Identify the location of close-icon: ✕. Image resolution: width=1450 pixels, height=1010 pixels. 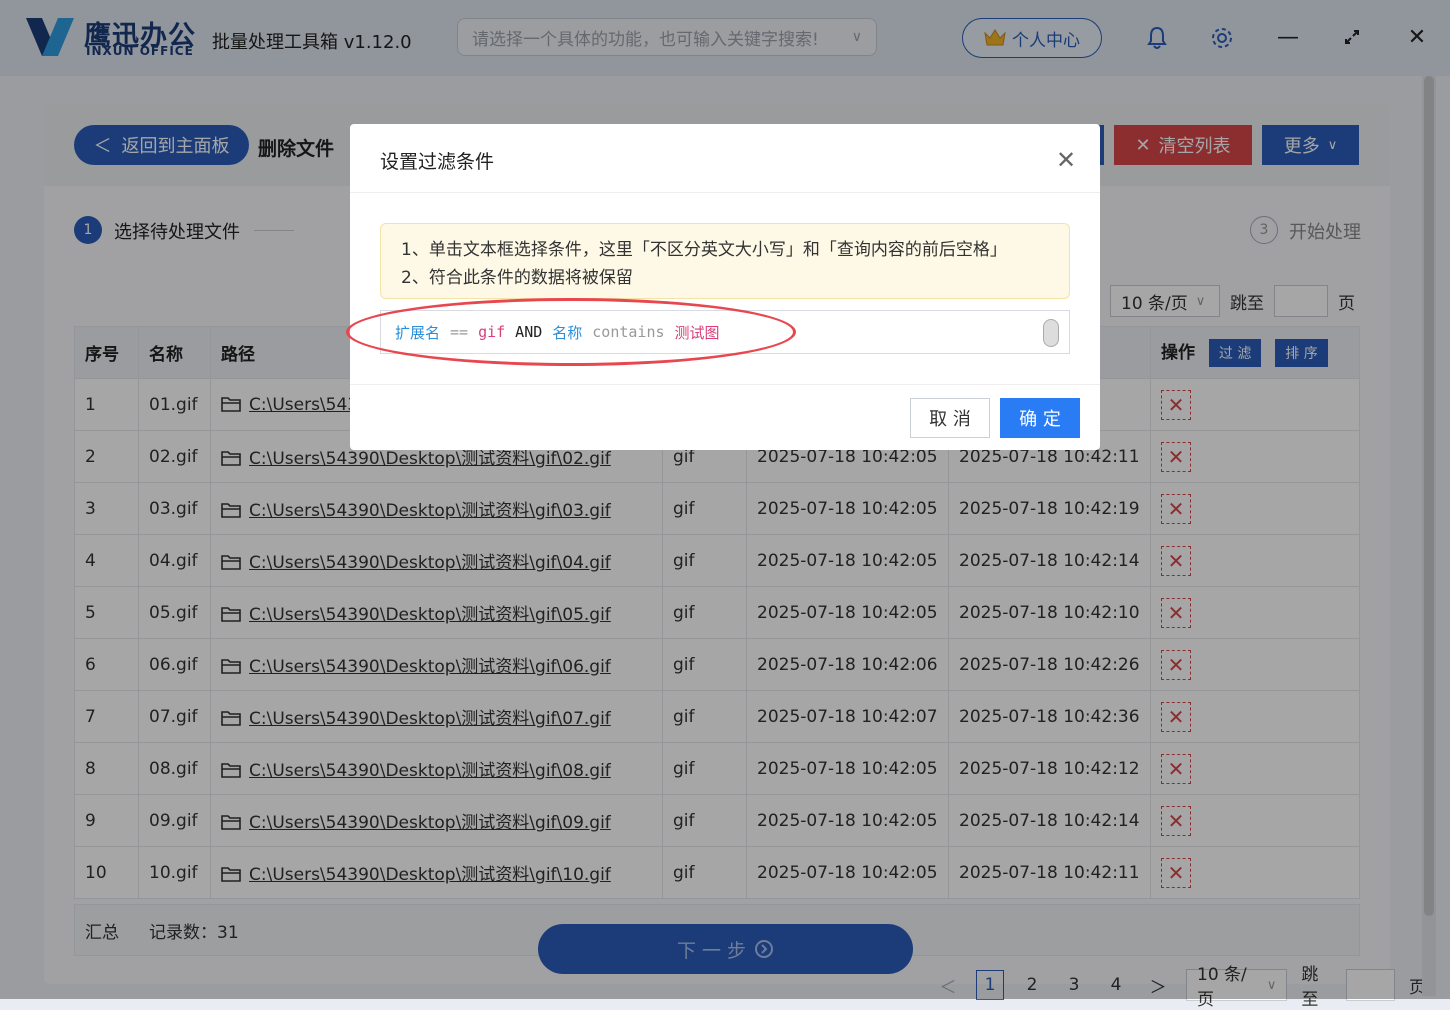
(1066, 160).